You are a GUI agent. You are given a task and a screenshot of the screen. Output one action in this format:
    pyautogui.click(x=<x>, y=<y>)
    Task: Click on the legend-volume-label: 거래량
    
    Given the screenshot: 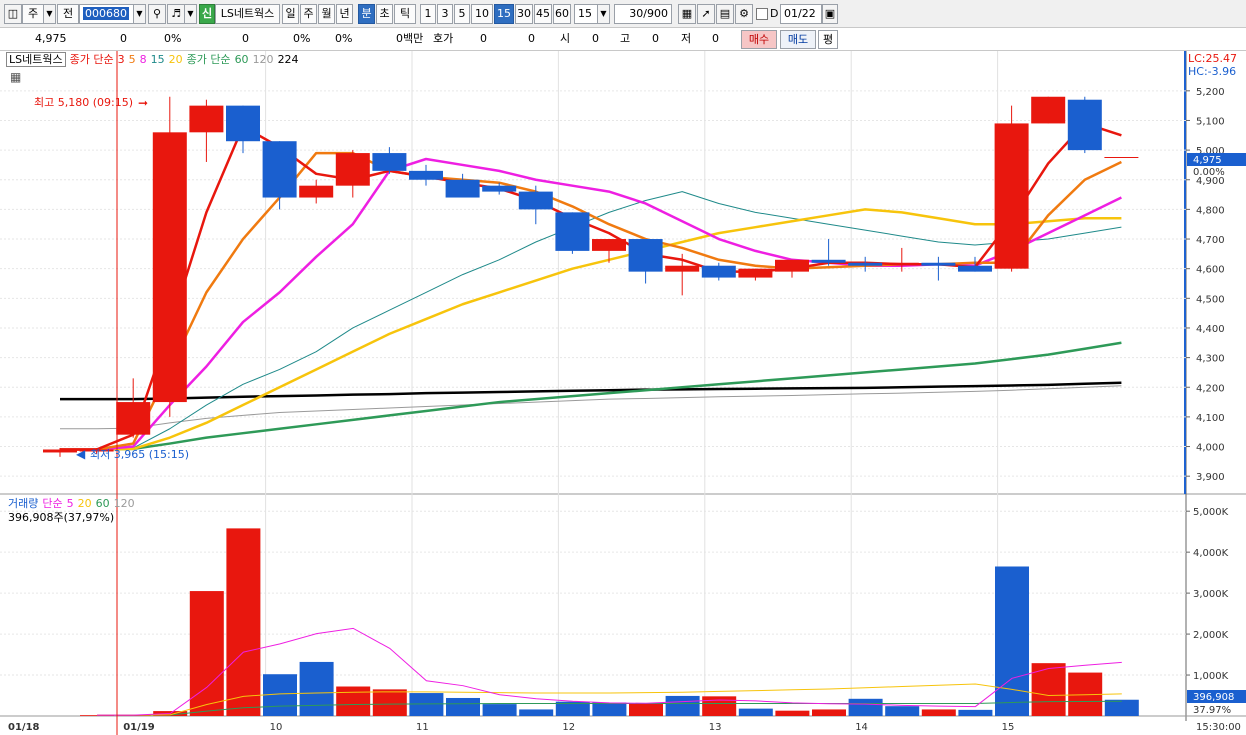 What is the action you would take?
    pyautogui.click(x=23, y=503)
    